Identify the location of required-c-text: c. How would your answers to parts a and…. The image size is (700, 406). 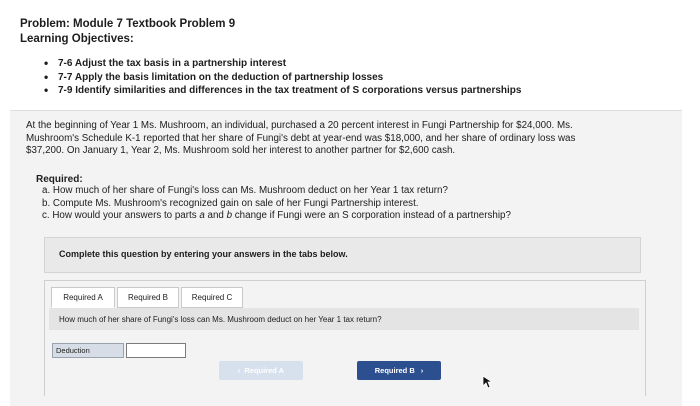
(276, 216).